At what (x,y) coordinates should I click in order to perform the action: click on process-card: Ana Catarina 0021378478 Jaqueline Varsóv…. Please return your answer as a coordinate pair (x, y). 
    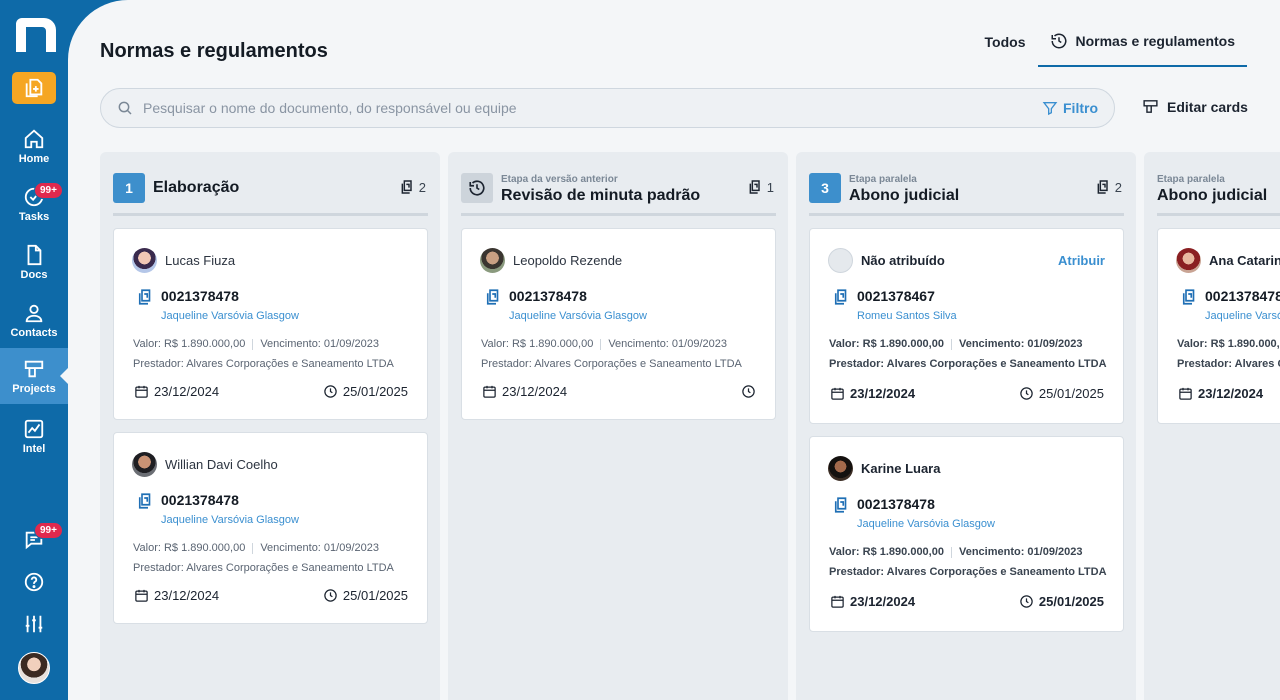
    Looking at the image, I should click on (1218, 326).